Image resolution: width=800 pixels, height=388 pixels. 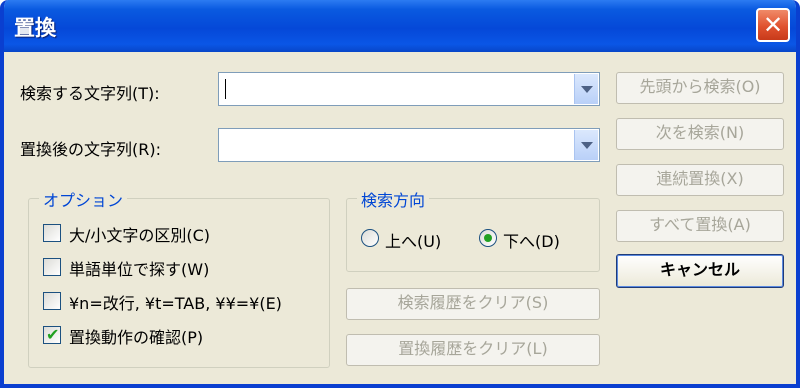 I want to click on title-bar: 置換 ✕, so click(x=400, y=26).